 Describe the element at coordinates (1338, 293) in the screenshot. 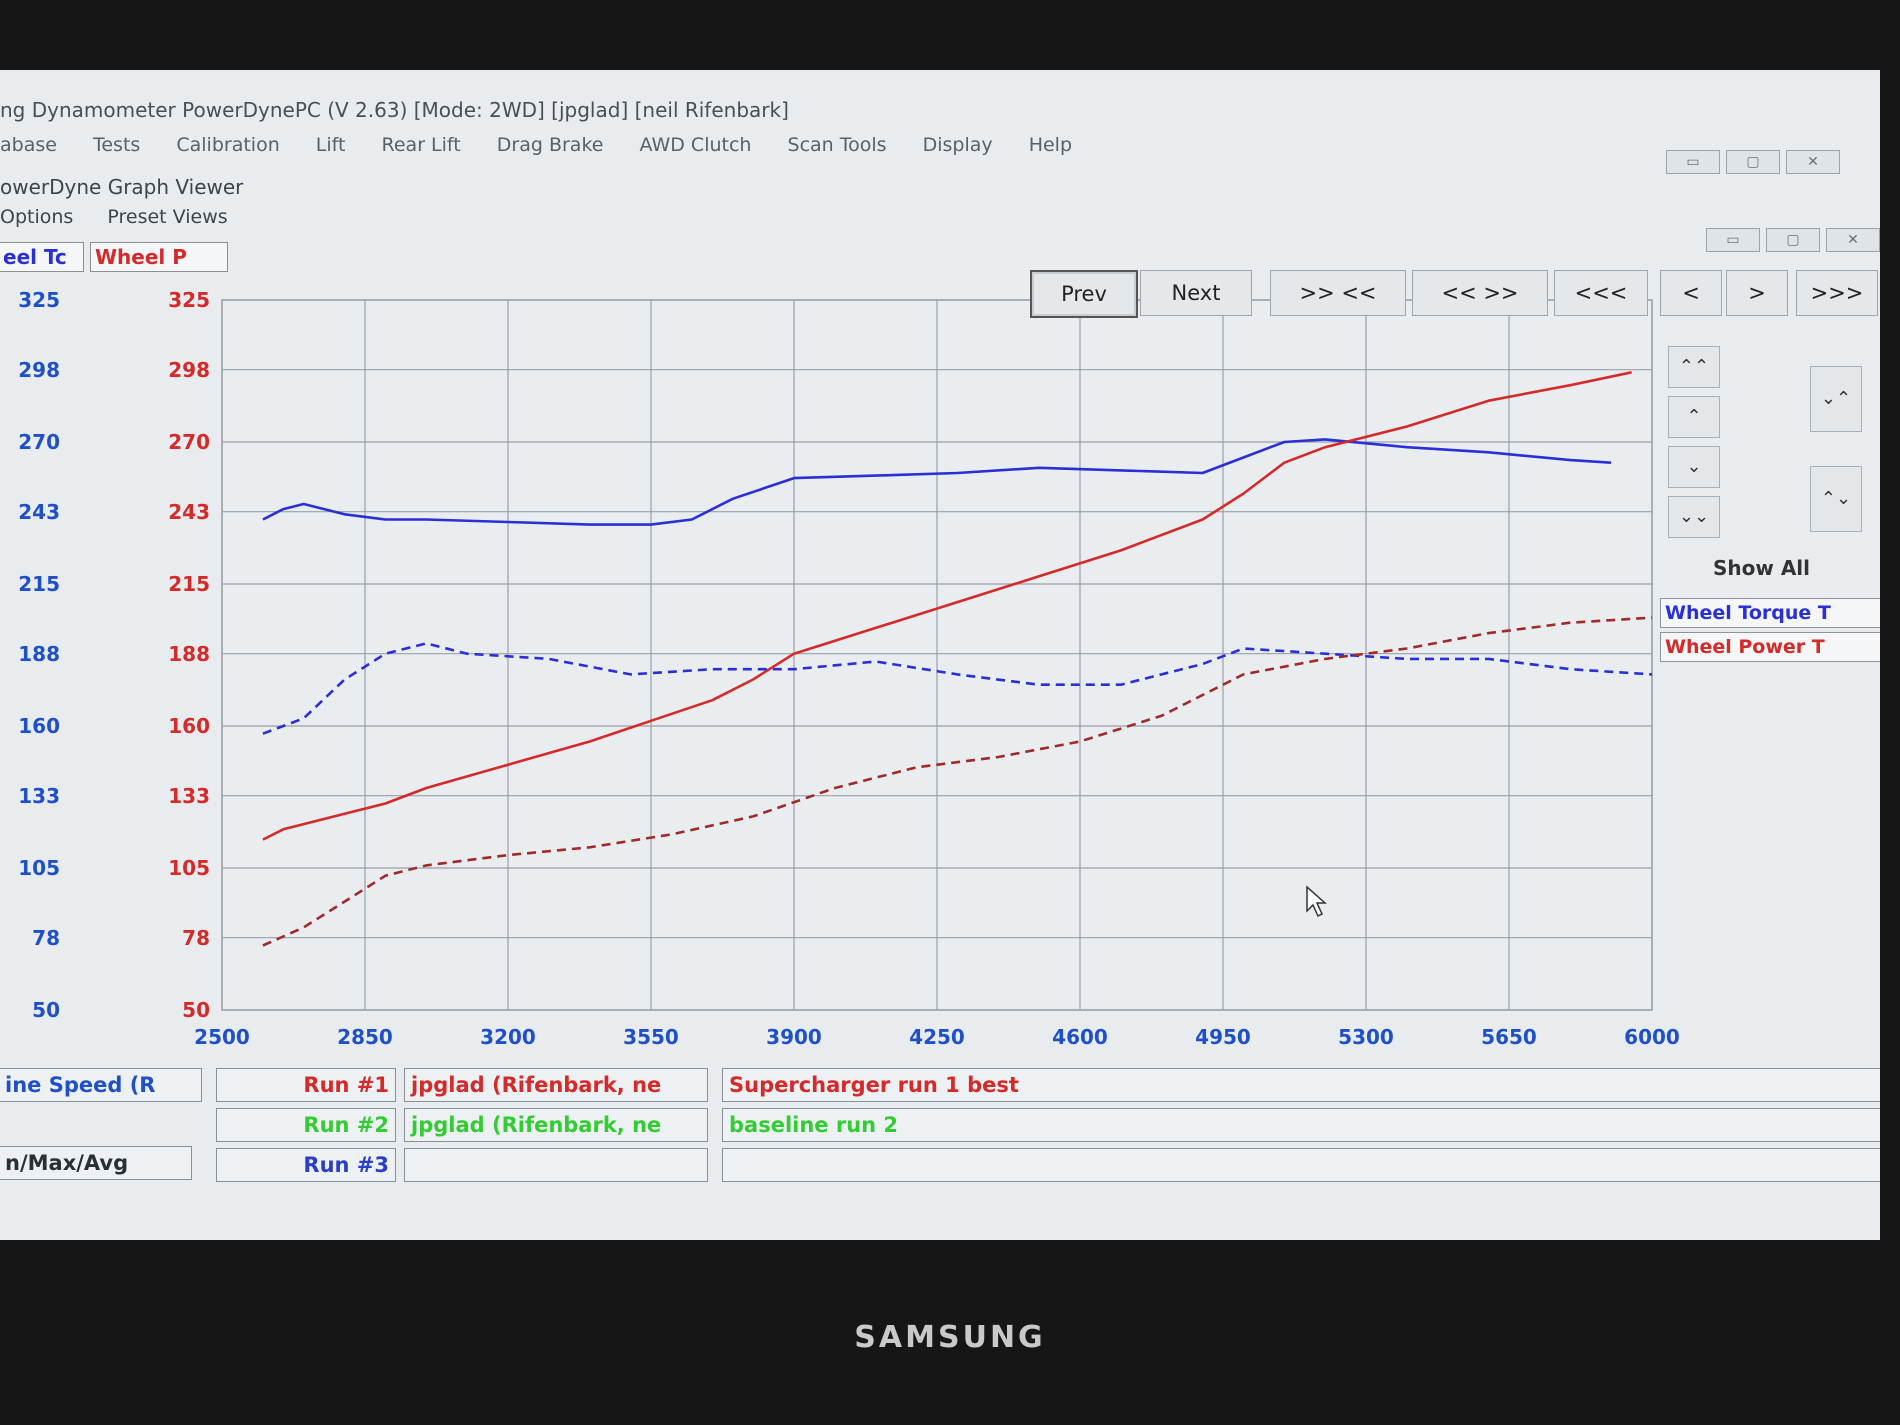

I see `zoom-in-button: >> <<` at that location.